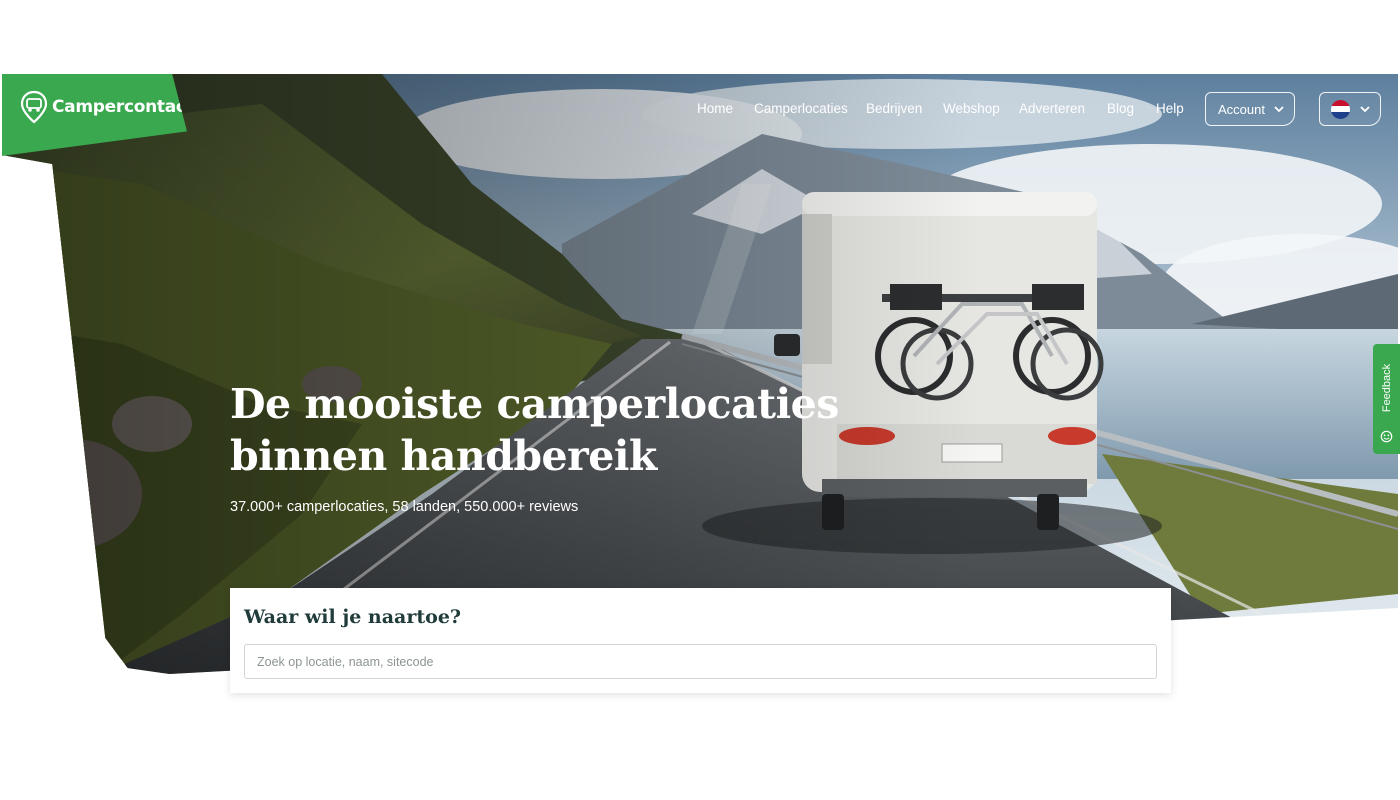  What do you see at coordinates (534, 404) in the screenshot?
I see `hero-title-line-1: De mooiste camperlocaties` at bounding box center [534, 404].